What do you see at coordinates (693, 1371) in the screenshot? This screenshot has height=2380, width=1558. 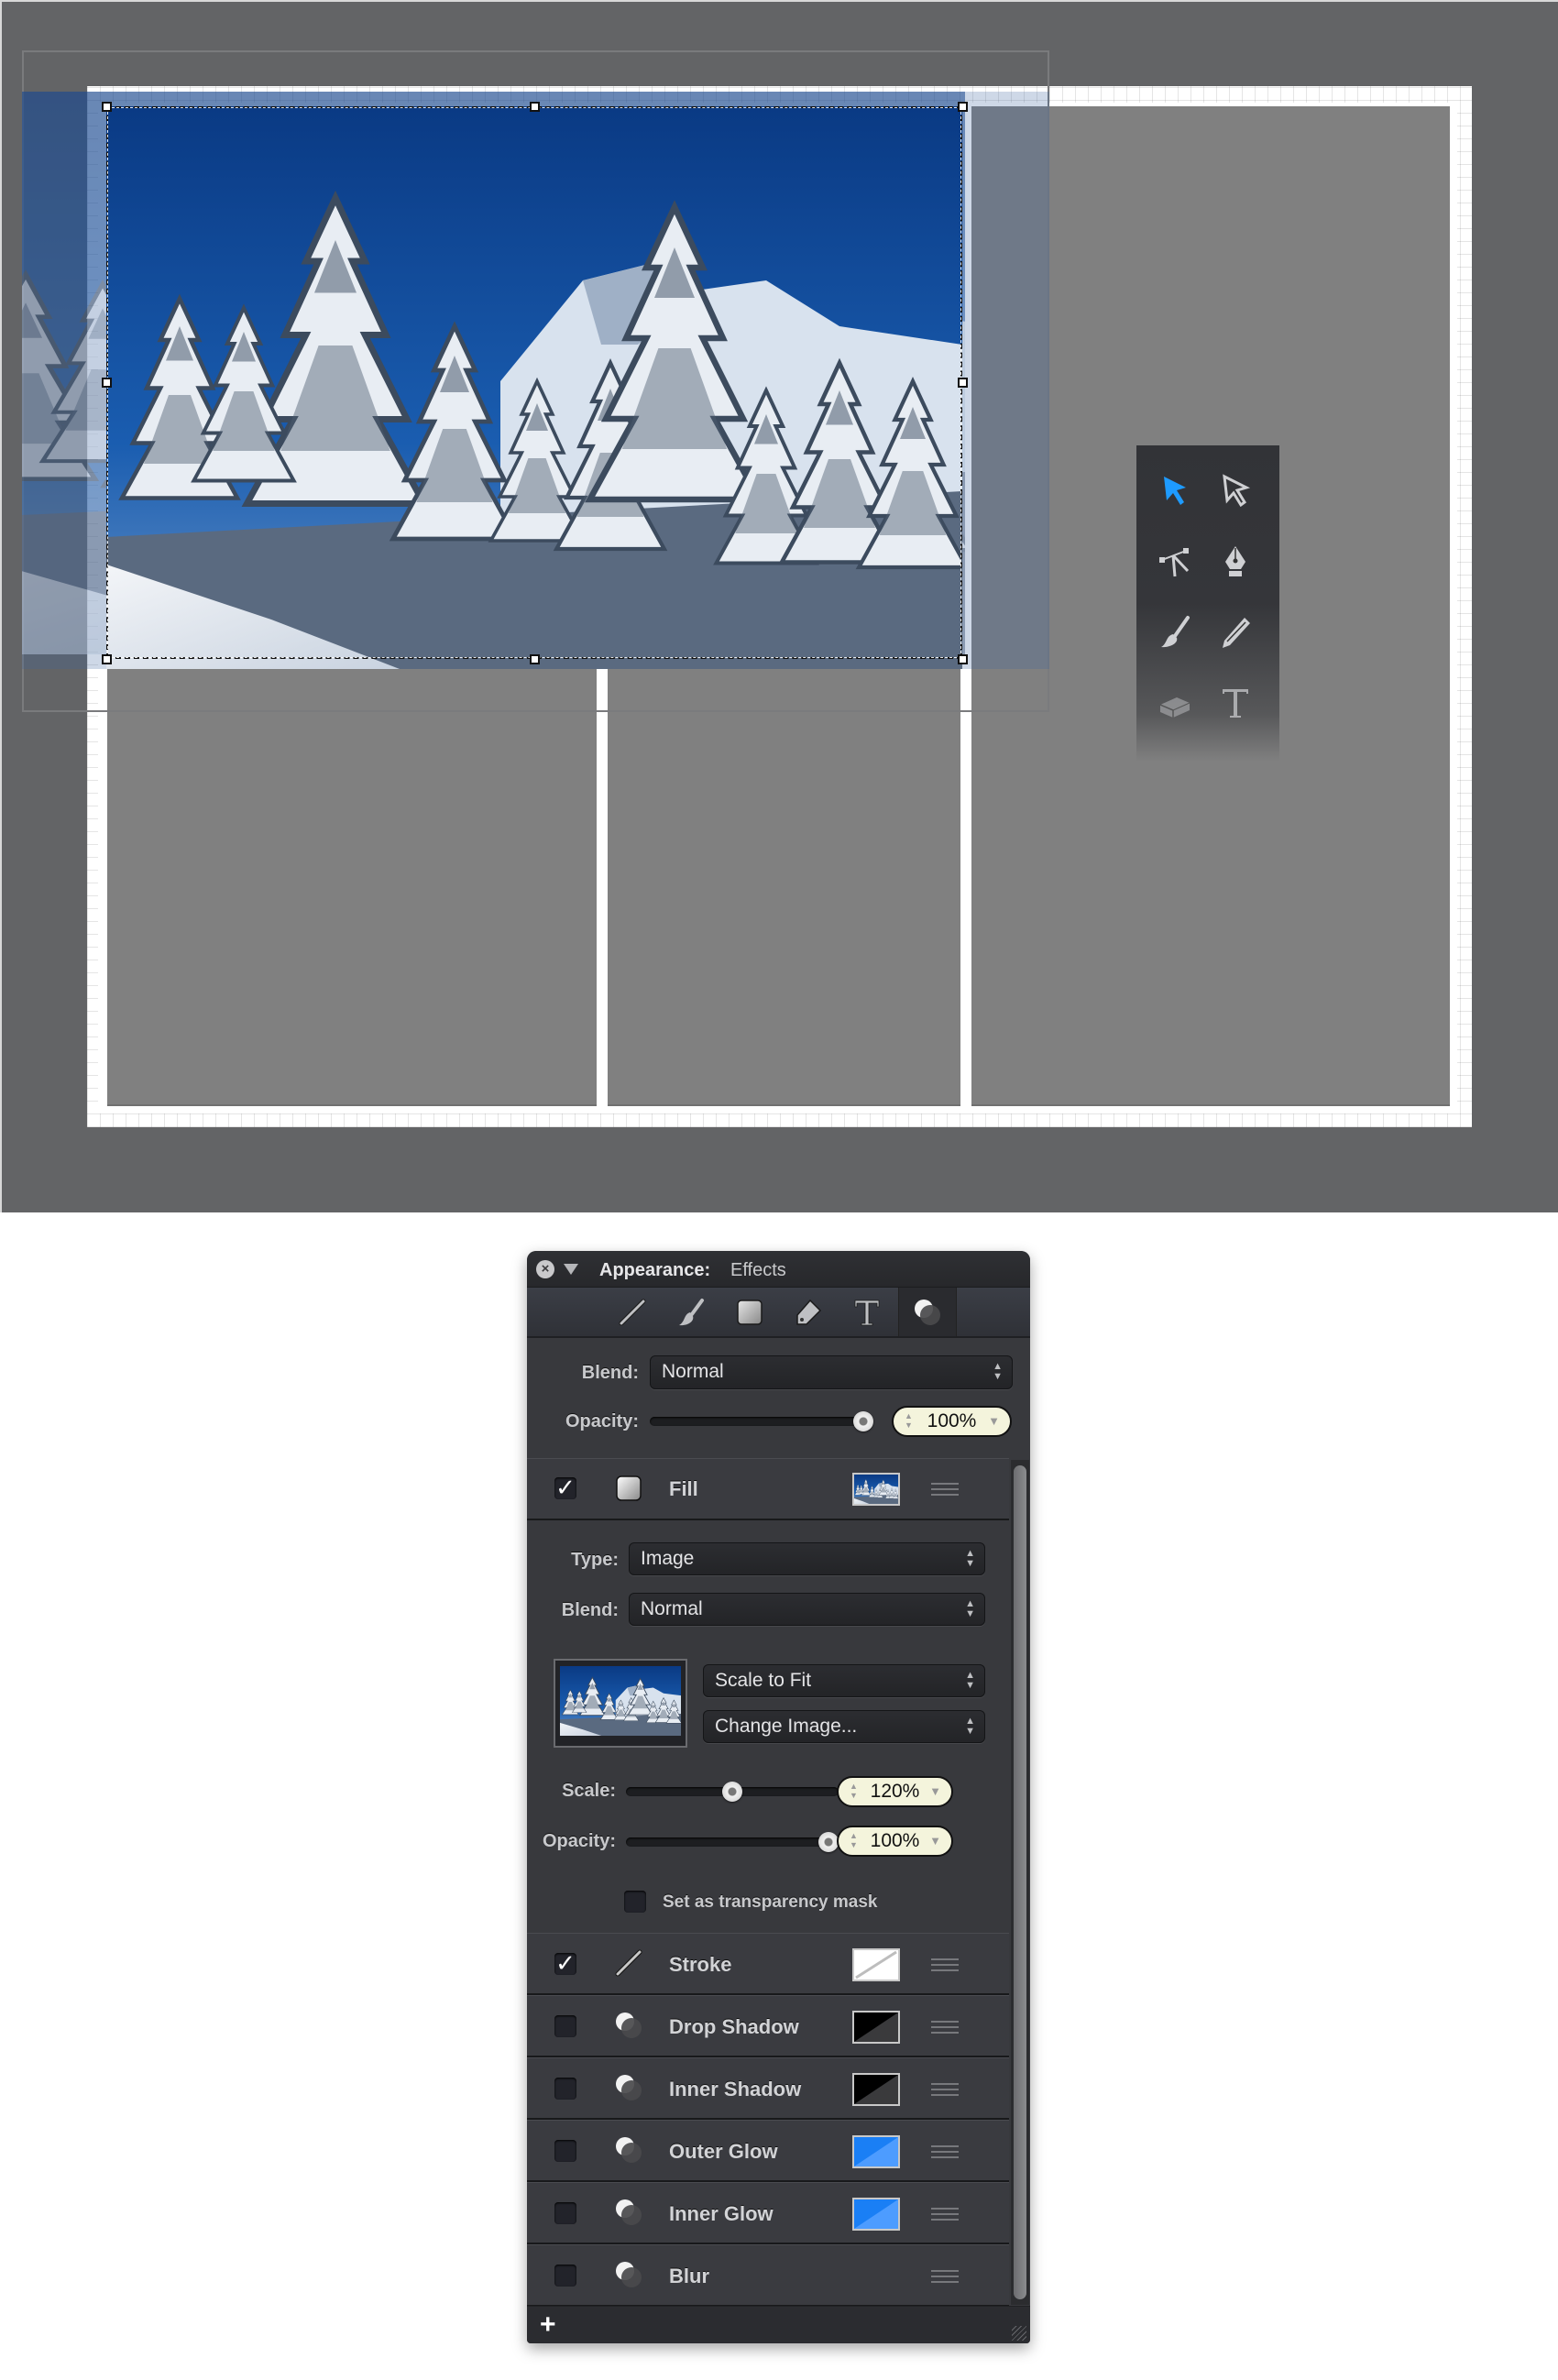 I see `blend-mode-value: Normal` at bounding box center [693, 1371].